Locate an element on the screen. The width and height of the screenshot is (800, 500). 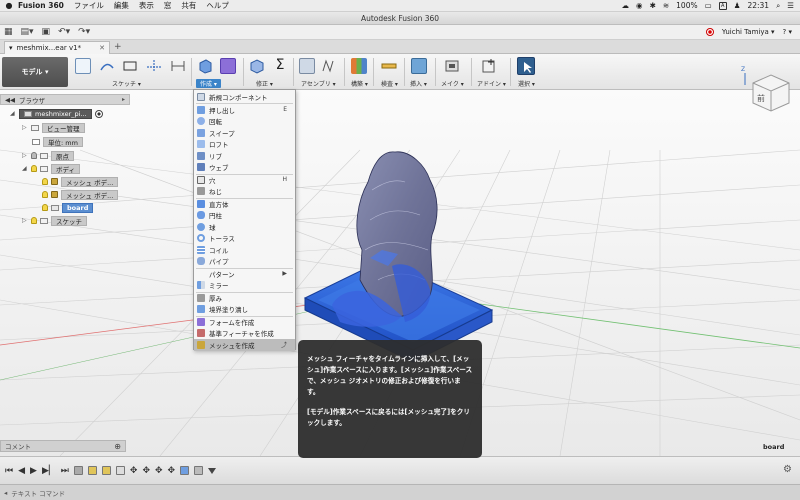
cloud-icon: ☁ is located at coordinates (626, 5).